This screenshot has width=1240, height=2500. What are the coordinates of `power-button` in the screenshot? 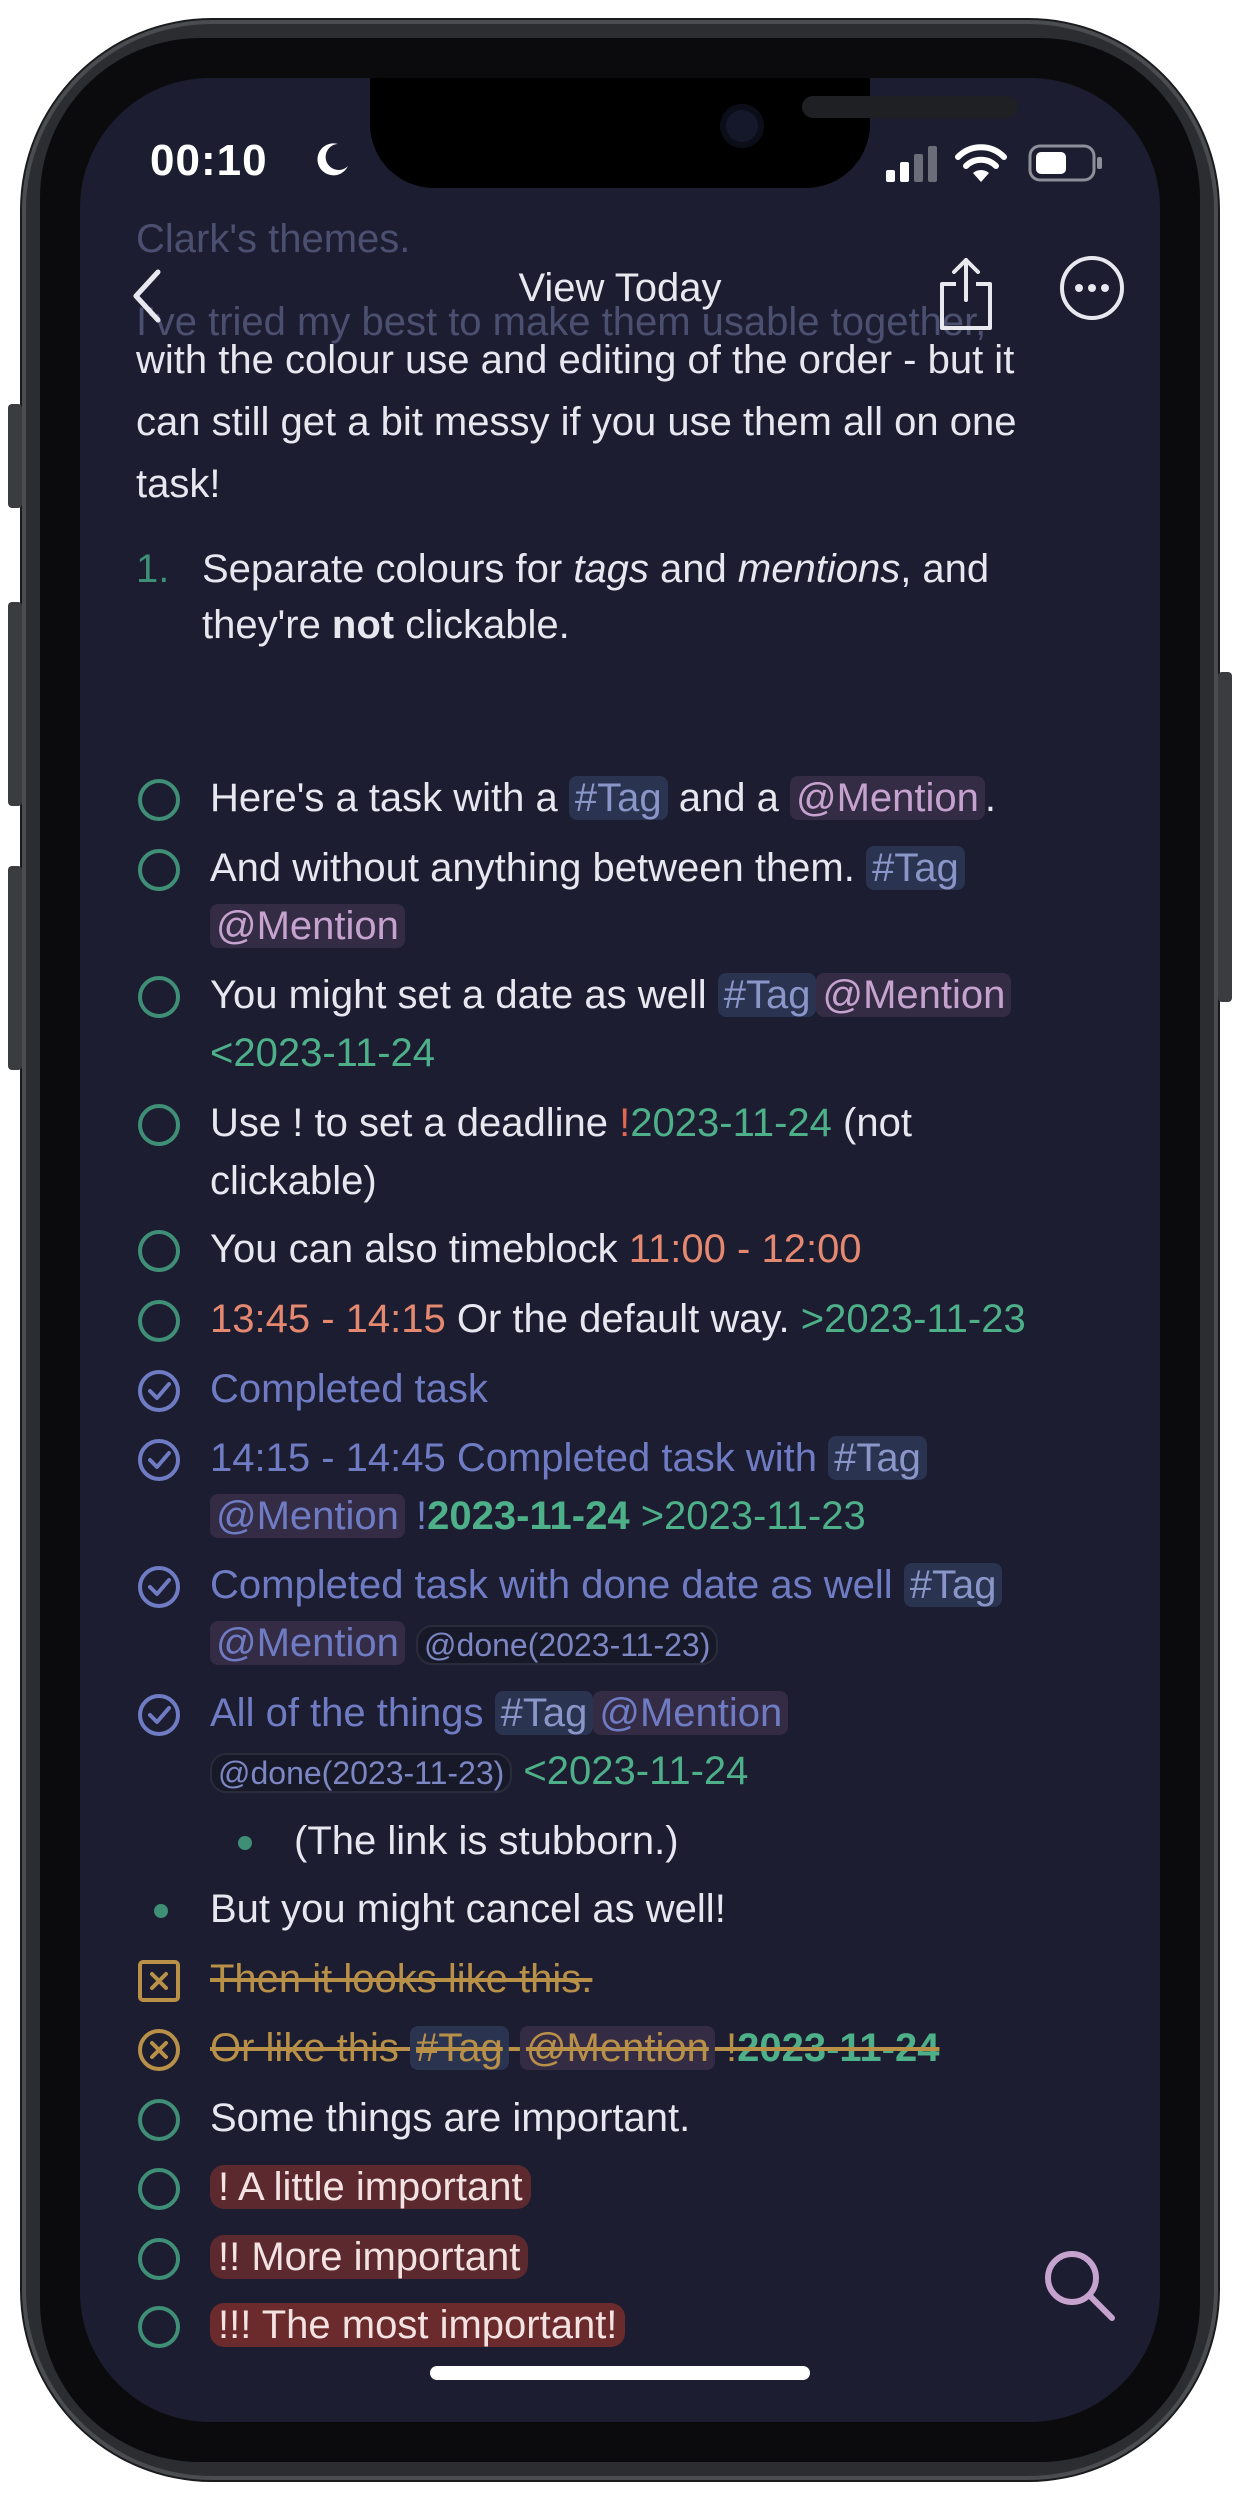 It's located at (1225, 837).